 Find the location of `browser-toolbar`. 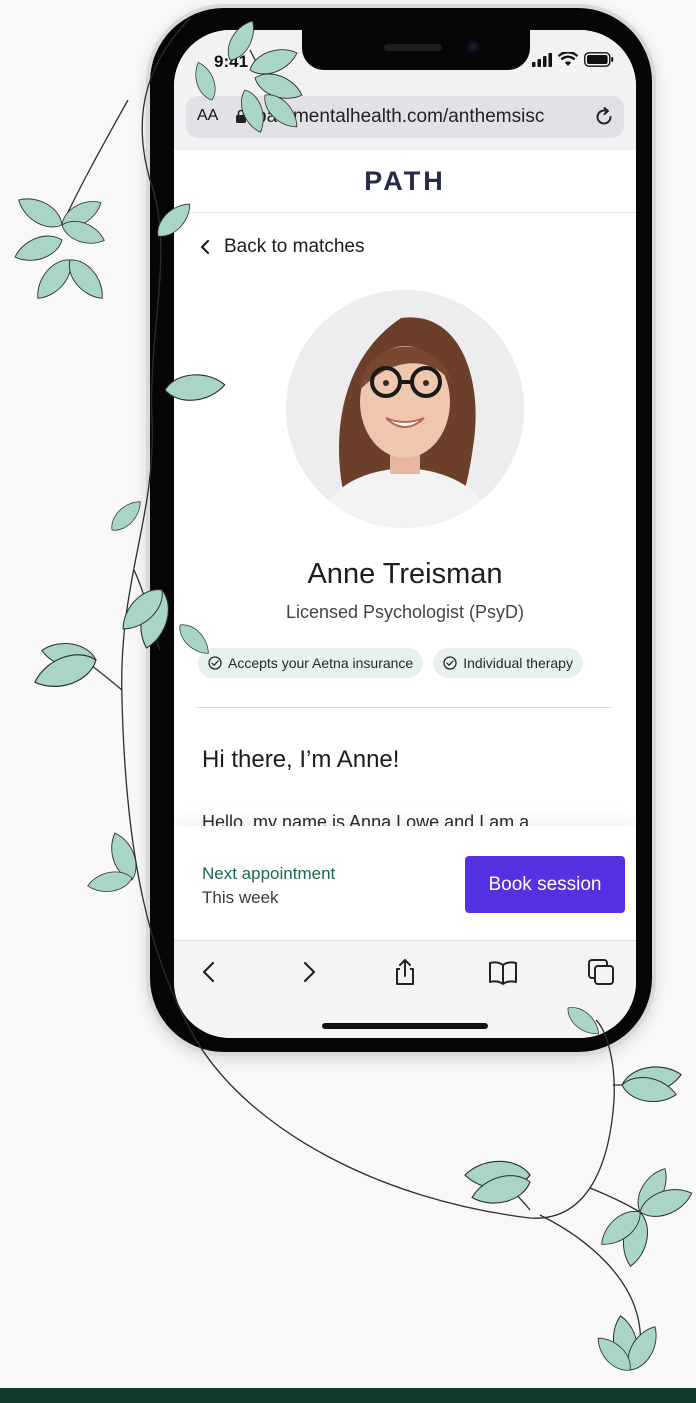

browser-toolbar is located at coordinates (405, 989).